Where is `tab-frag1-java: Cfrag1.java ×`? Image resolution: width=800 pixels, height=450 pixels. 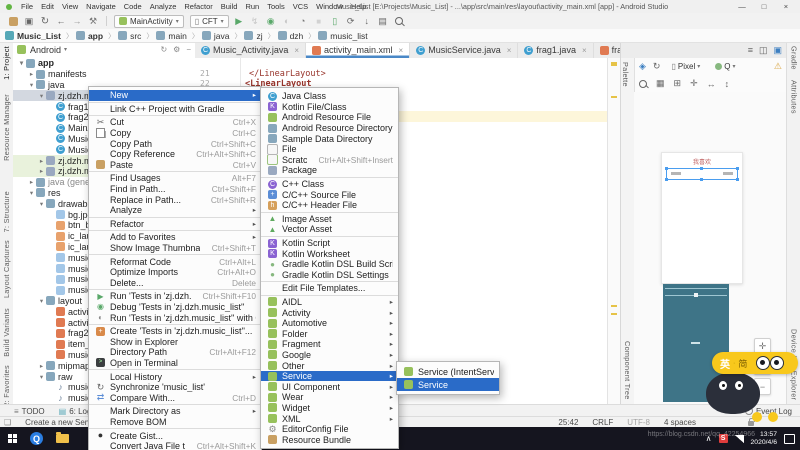
tab-frag1-java: Cfrag1.java × is located at coordinates (556, 50).